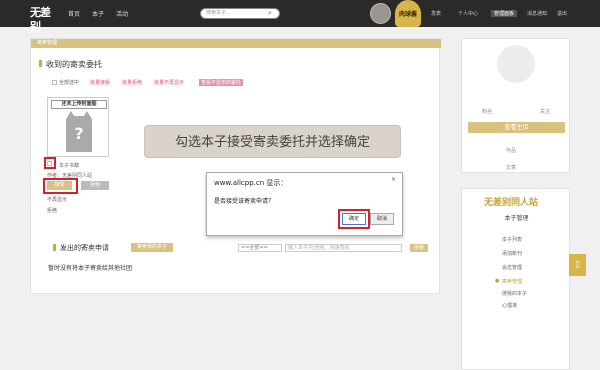 This screenshot has width=600, height=370. What do you see at coordinates (408, 13) in the screenshot?
I see `user-badge: 肉球酱` at bounding box center [408, 13].